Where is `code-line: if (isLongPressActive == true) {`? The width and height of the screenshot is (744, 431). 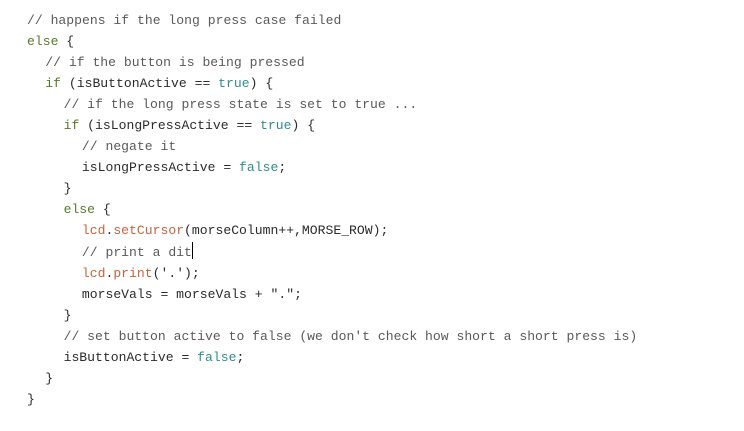
code-line: if (isLongPressActive == true) { is located at coordinates (332, 125).